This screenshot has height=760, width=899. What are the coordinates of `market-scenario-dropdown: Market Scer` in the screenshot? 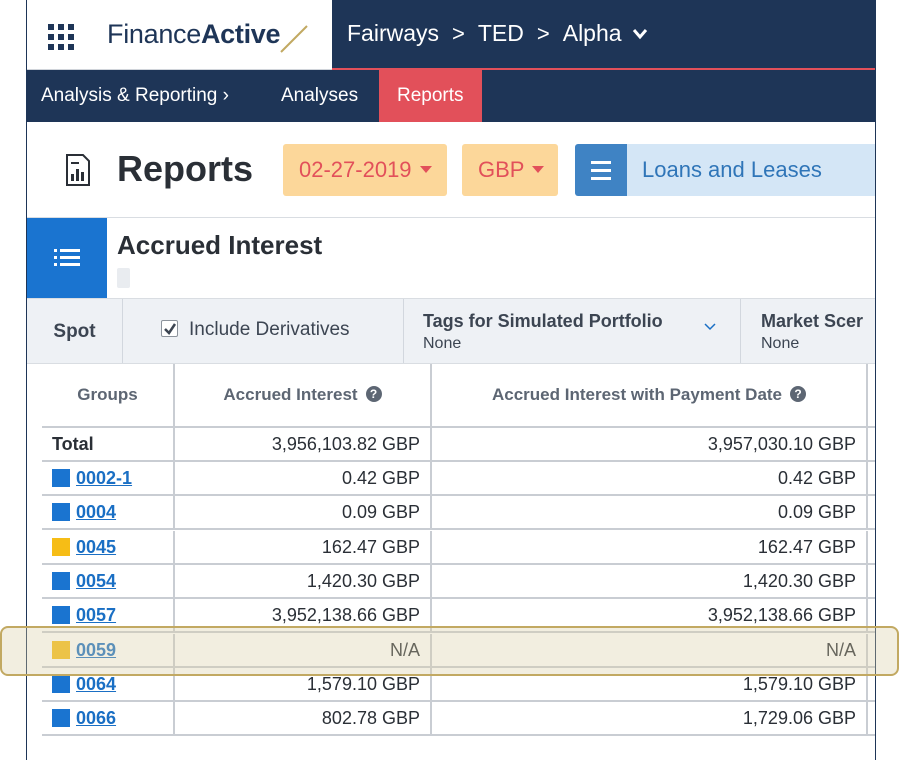 It's located at (812, 321).